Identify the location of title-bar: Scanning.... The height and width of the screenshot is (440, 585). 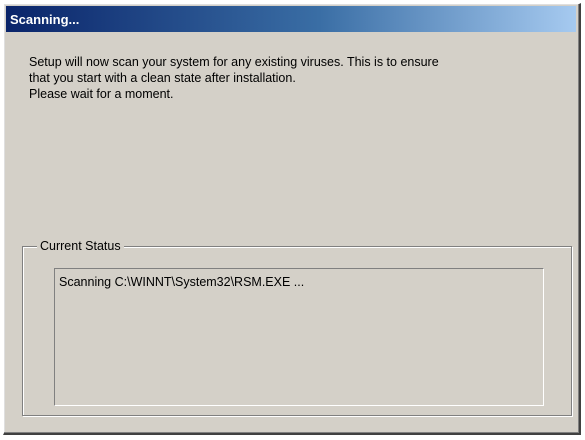
(291, 19).